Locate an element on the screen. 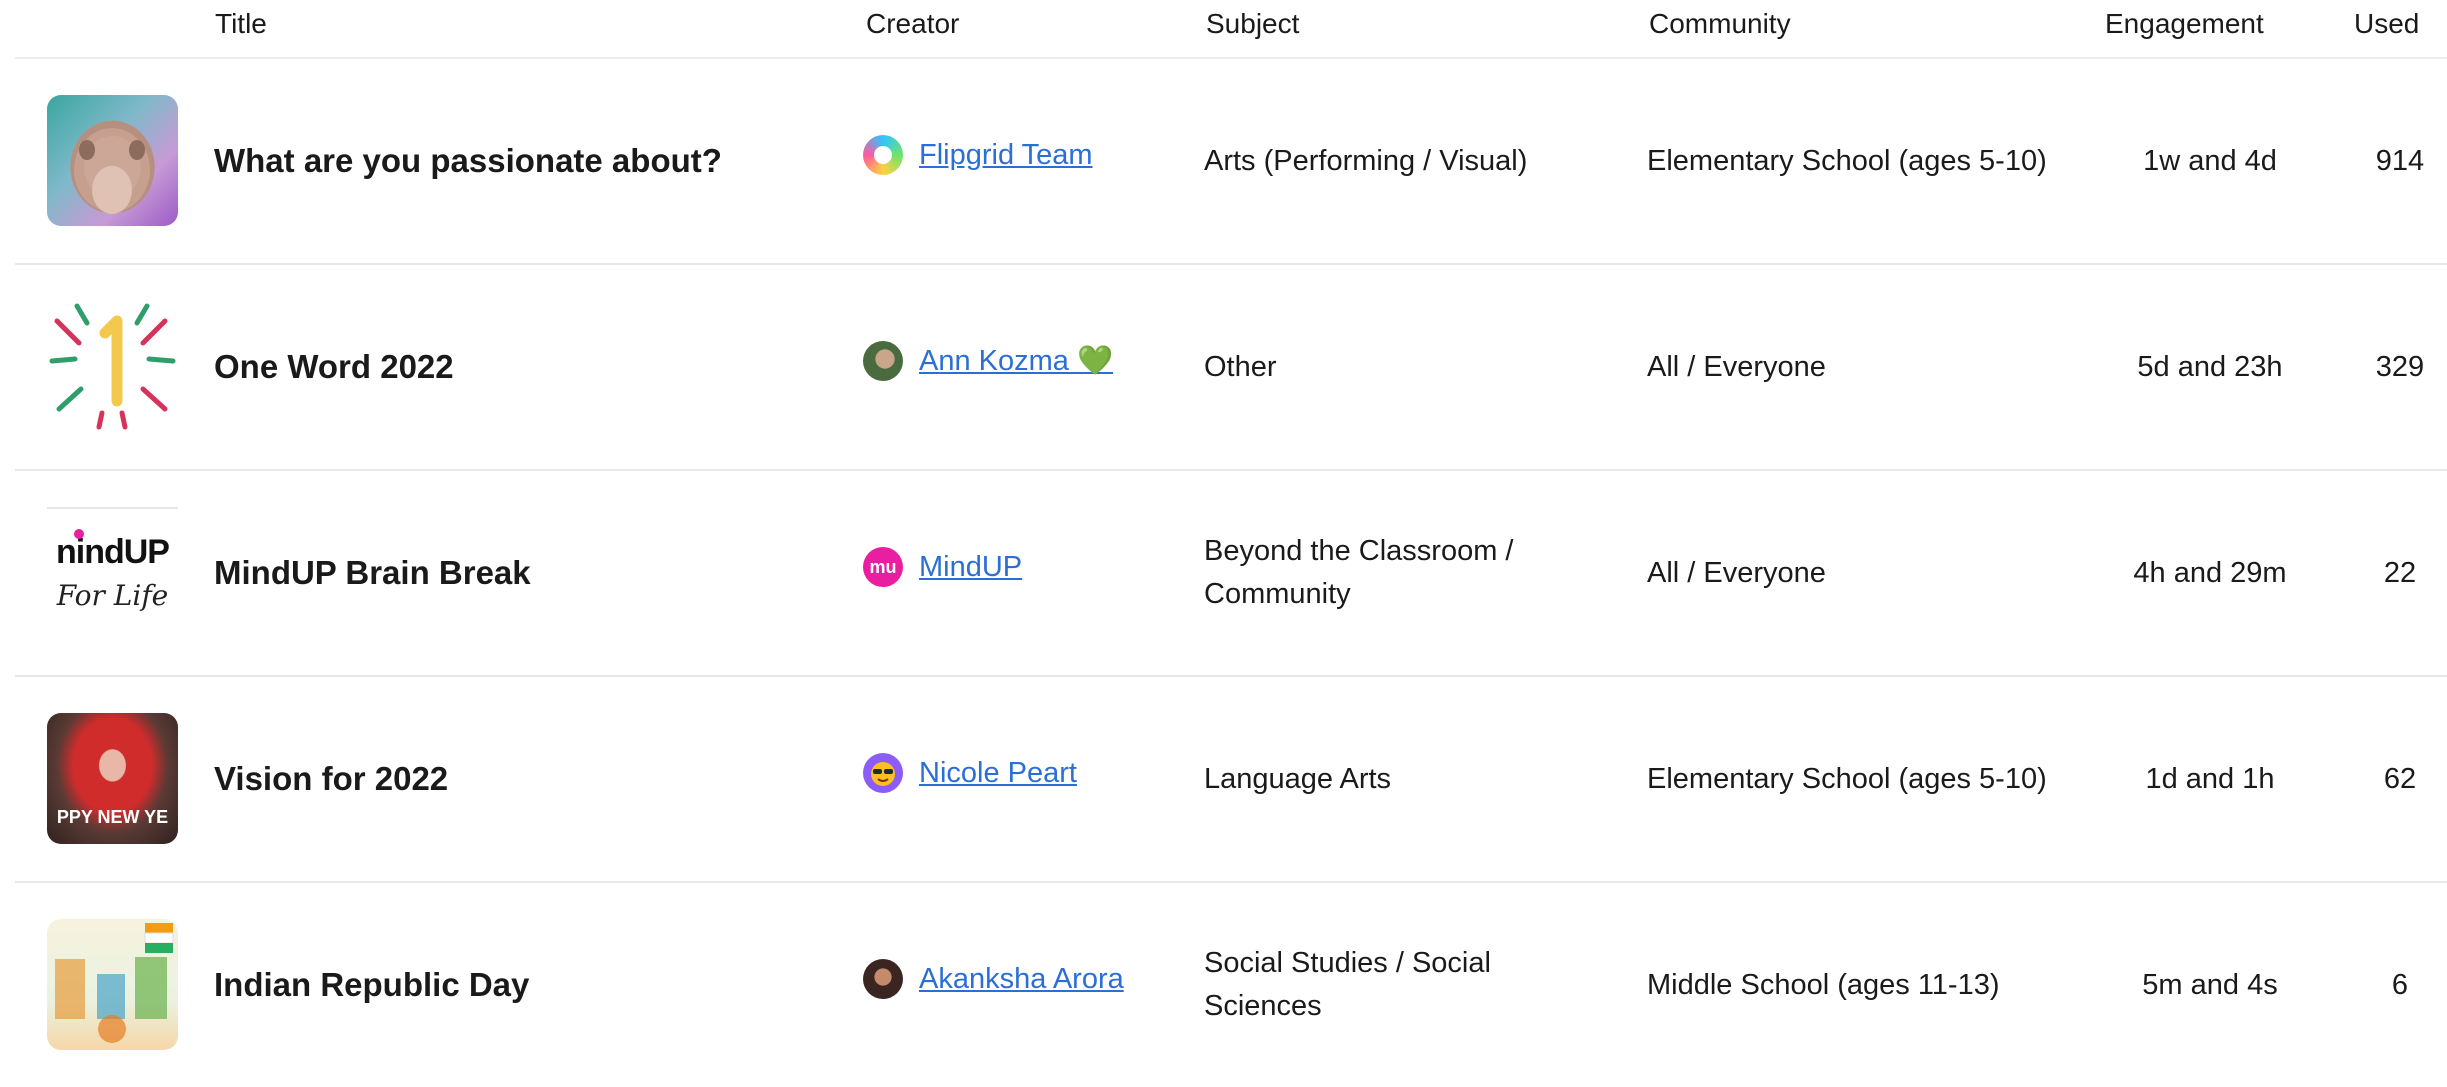 The height and width of the screenshot is (1087, 2447). topic-used-count: 914 is located at coordinates (2400, 160).